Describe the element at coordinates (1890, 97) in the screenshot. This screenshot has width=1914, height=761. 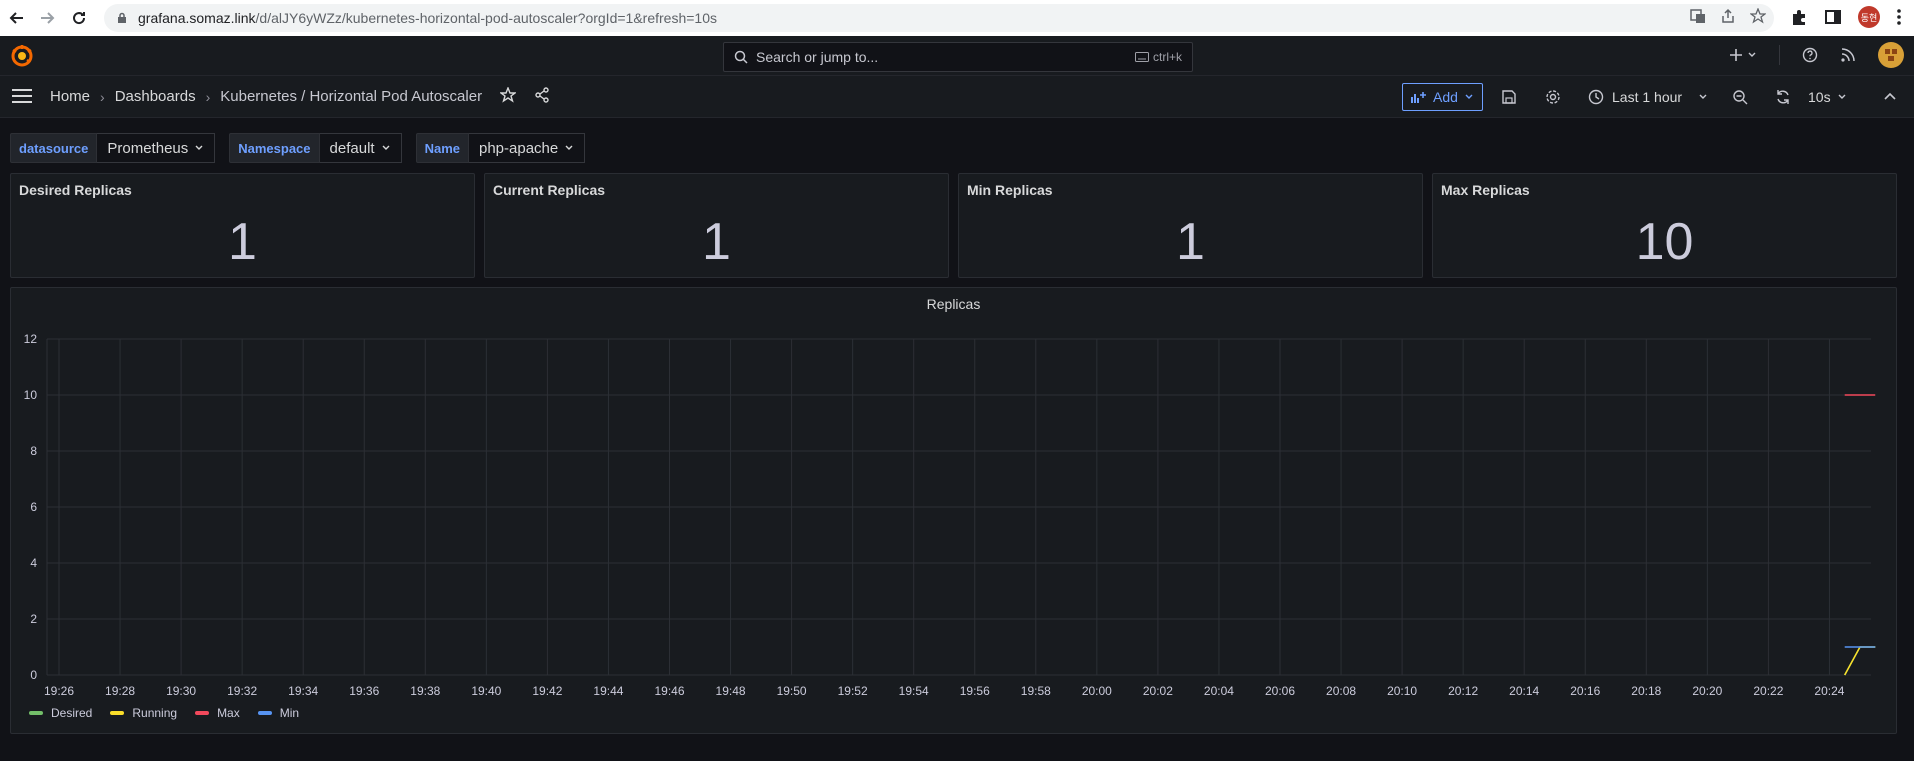
I see `collapse-navbar-button` at that location.